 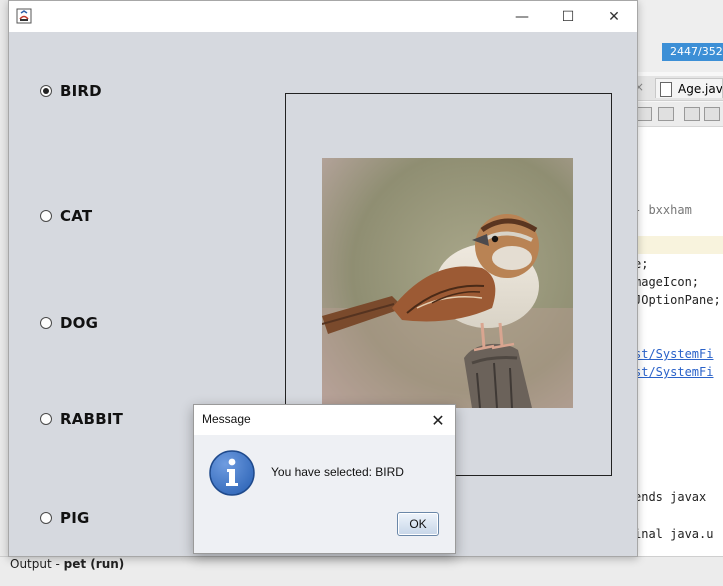 I want to click on radio-label-cat: CAT, so click(x=76, y=216).